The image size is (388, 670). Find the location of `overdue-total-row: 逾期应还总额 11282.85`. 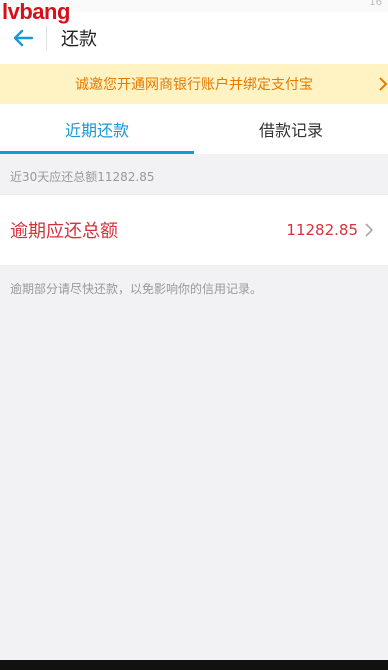

overdue-total-row: 逾期应还总额 11282.85 is located at coordinates (194, 230).